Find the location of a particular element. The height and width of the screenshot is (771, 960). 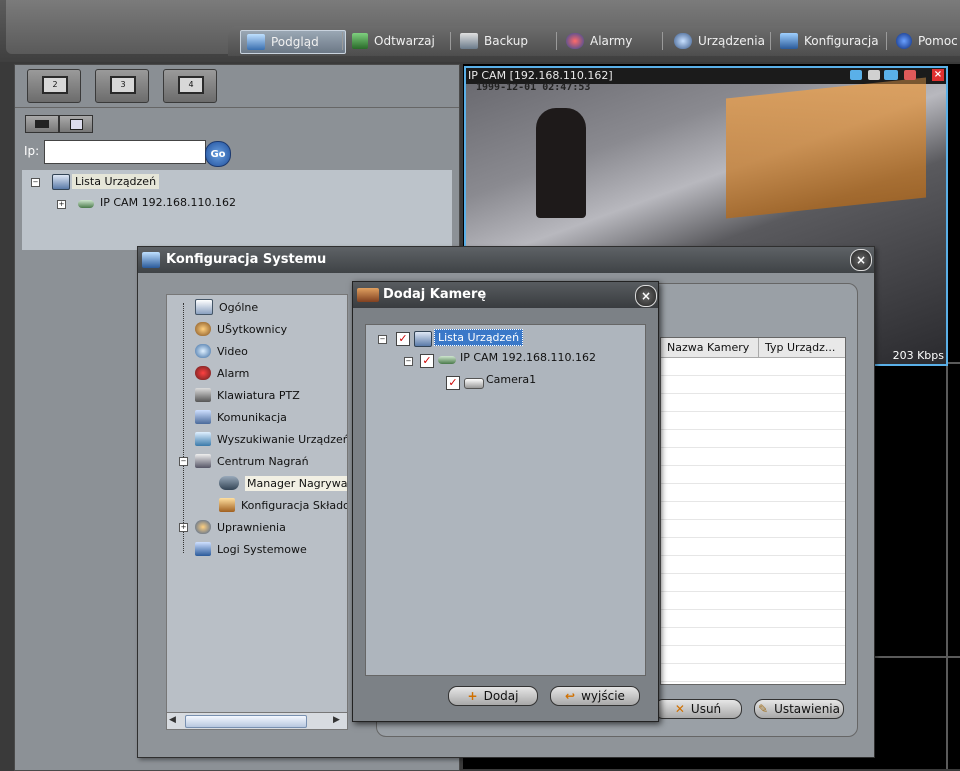

tree-item-manager-nagrywania: Manager Nagrywania is located at coordinates (283, 483).